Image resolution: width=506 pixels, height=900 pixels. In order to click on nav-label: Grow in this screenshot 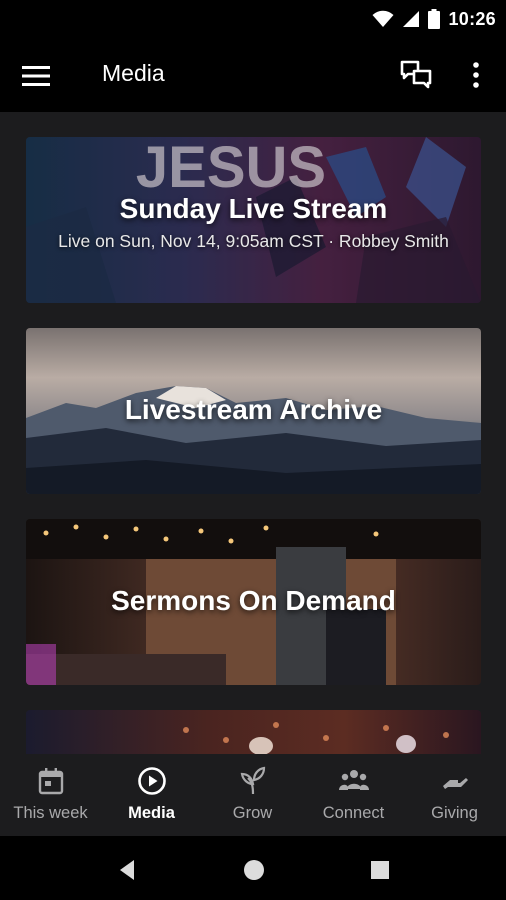, I will do `click(252, 813)`.